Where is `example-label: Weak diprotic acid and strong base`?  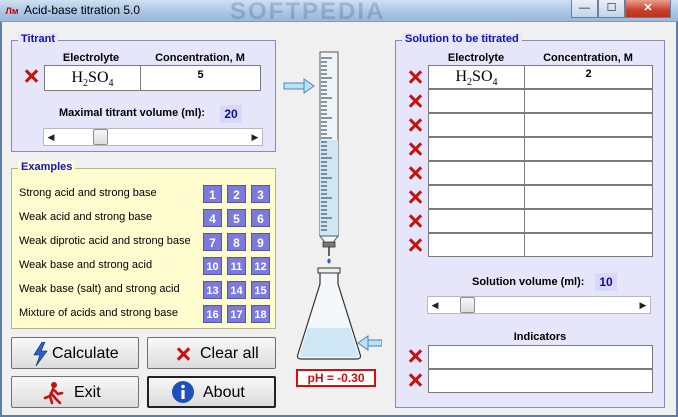
example-label: Weak diprotic acid and strong base is located at coordinates (105, 241).